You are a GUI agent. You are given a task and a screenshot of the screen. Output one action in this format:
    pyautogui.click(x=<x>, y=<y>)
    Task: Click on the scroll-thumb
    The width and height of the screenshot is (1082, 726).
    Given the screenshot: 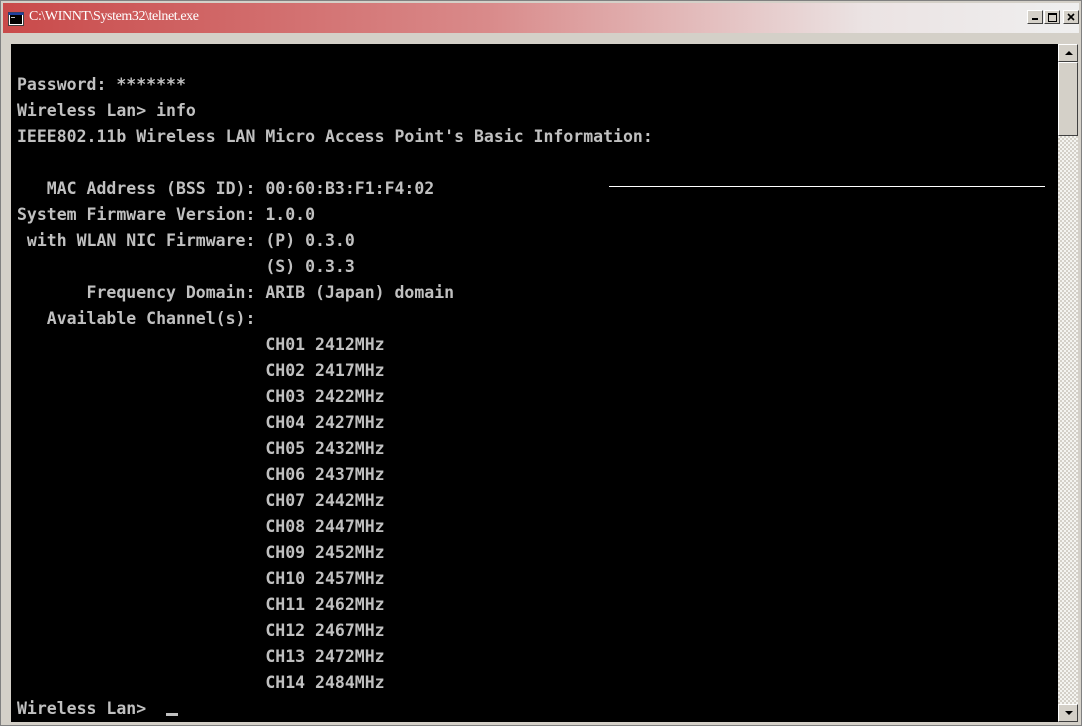 What is the action you would take?
    pyautogui.click(x=1068, y=99)
    